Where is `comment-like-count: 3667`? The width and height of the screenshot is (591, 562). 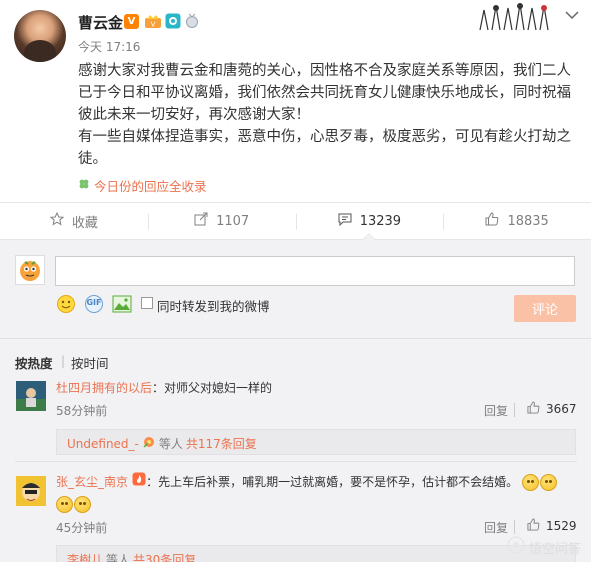 comment-like-count: 3667 is located at coordinates (561, 409).